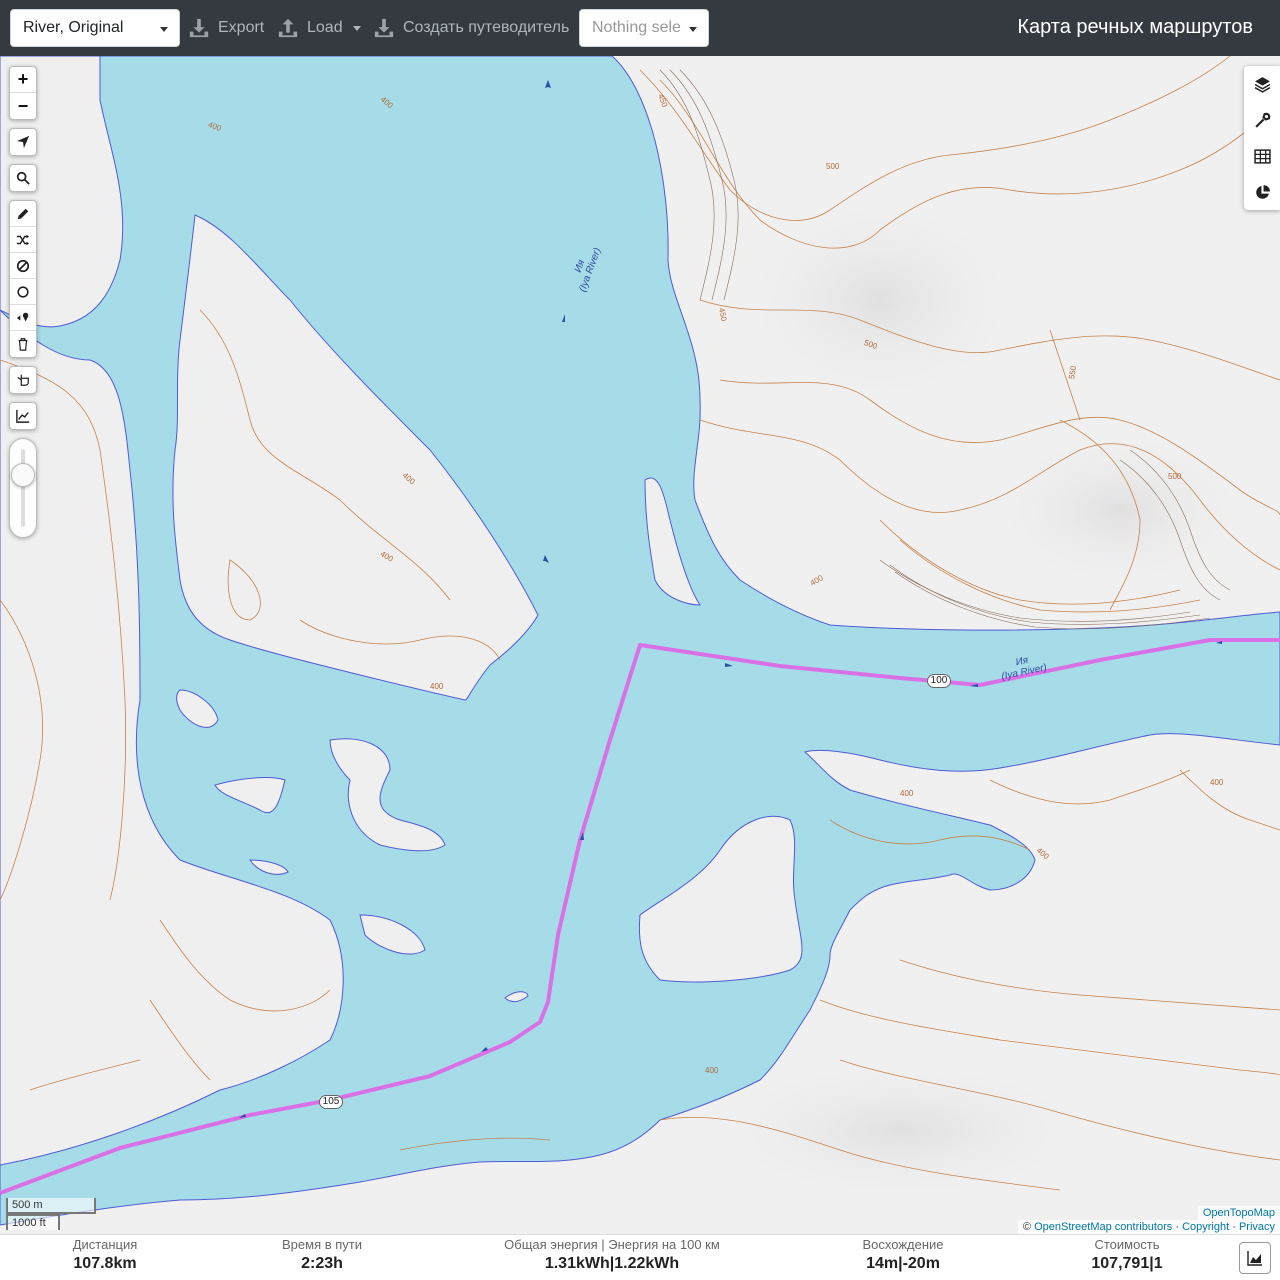 This screenshot has width=1280, height=1280. I want to click on locate-control, so click(23, 142).